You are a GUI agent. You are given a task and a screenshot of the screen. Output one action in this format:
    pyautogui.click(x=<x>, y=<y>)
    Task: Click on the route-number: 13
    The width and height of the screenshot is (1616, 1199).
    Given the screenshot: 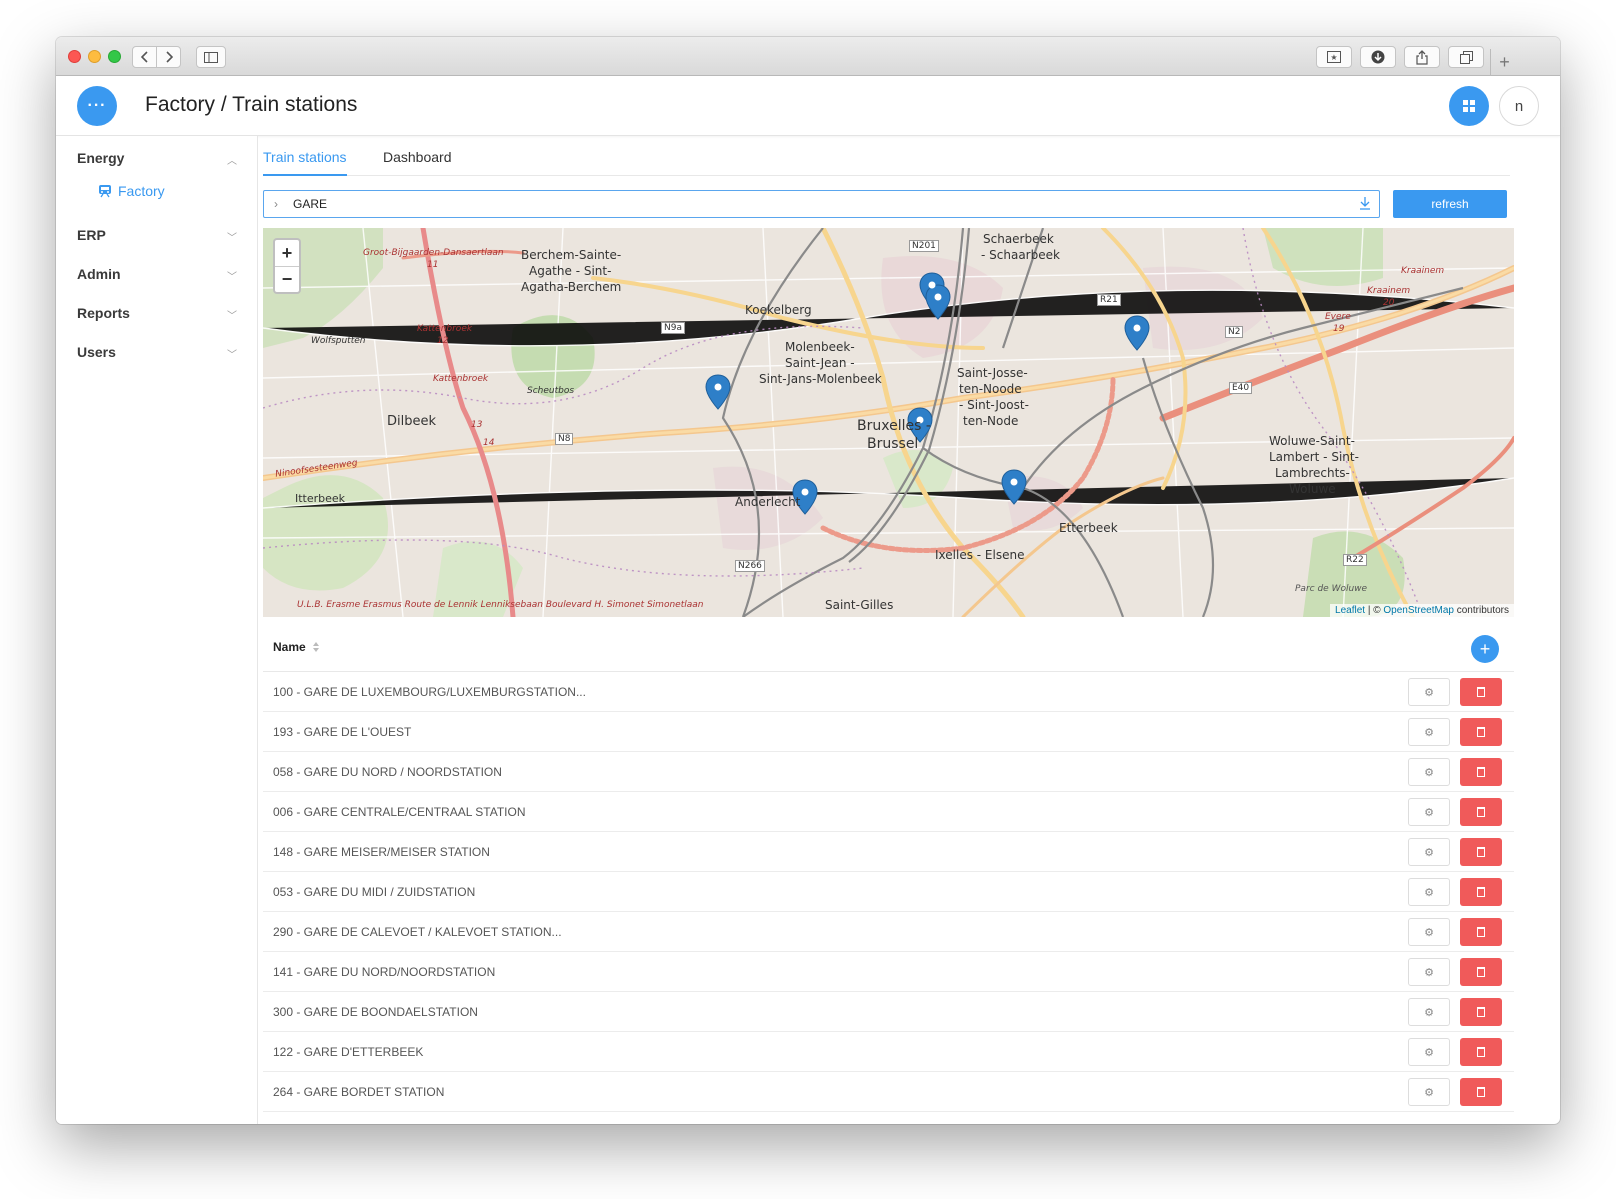 What is the action you would take?
    pyautogui.click(x=477, y=425)
    